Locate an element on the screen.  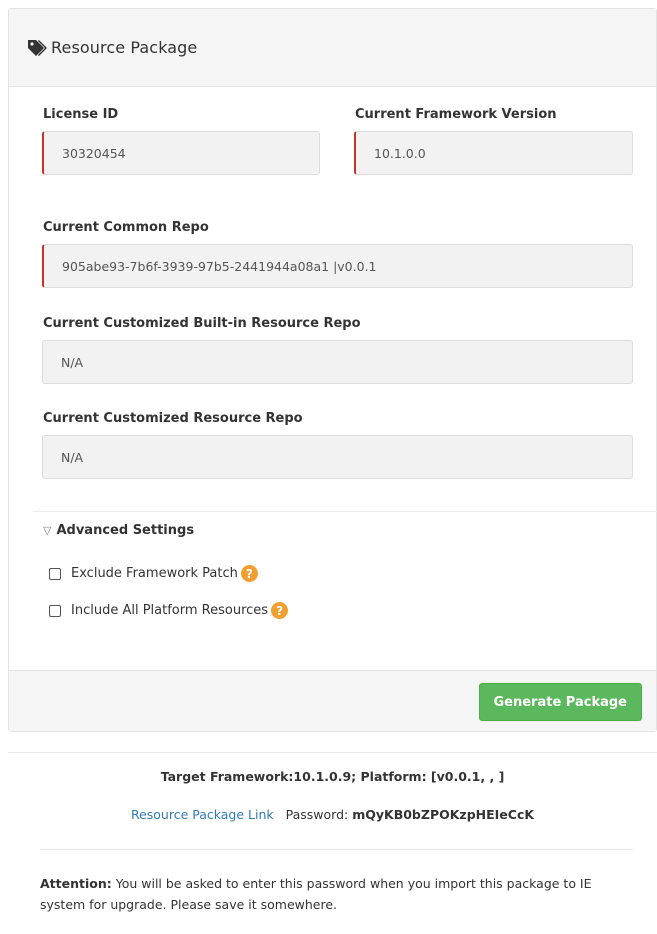
panel-footer: Generate Package is located at coordinates (332, 700).